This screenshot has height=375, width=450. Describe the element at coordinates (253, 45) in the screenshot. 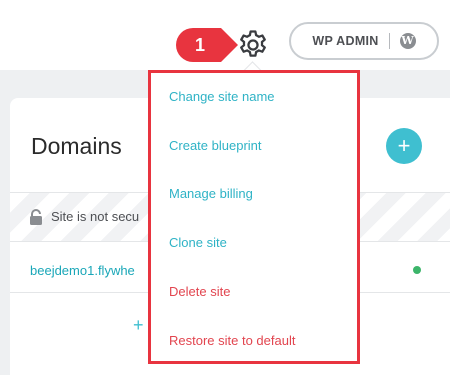

I see `gear-icon` at that location.